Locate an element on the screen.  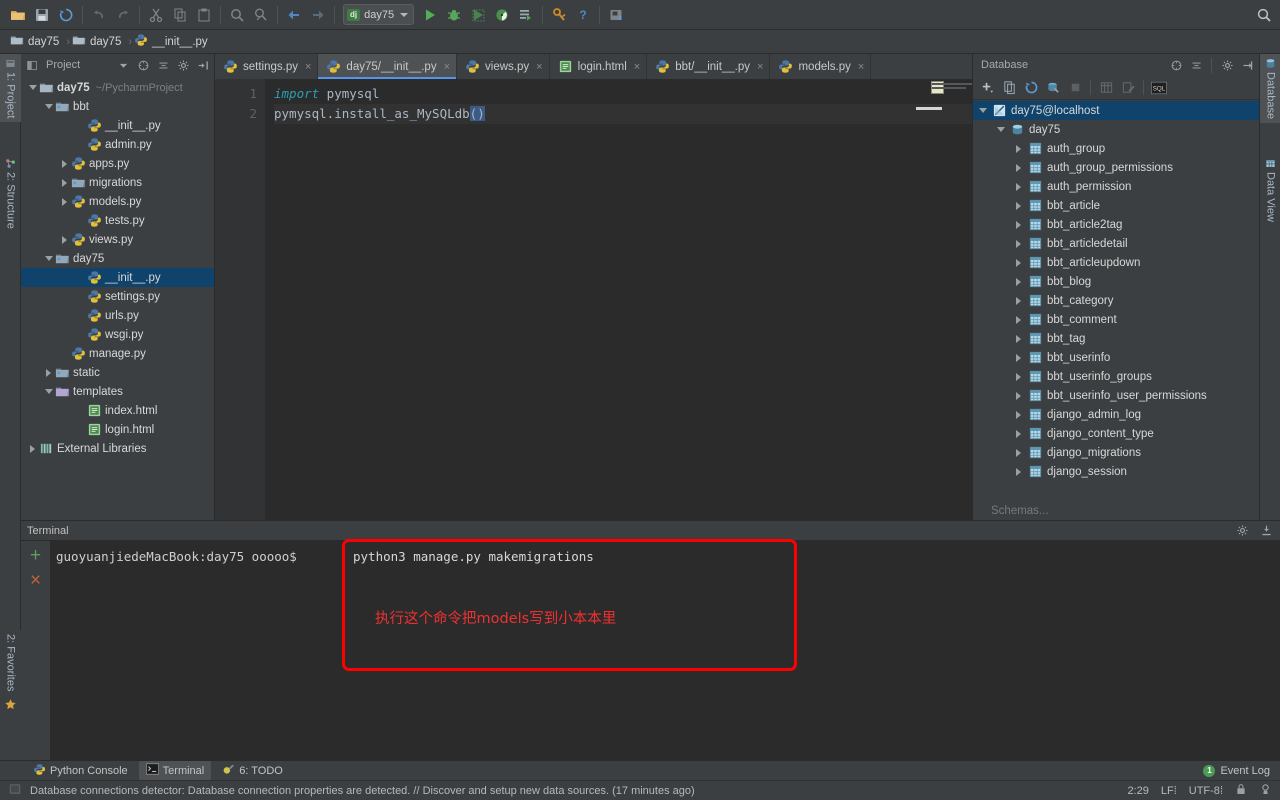
database-tree-item: bbt_articledetail is located at coordinates (1116, 243).